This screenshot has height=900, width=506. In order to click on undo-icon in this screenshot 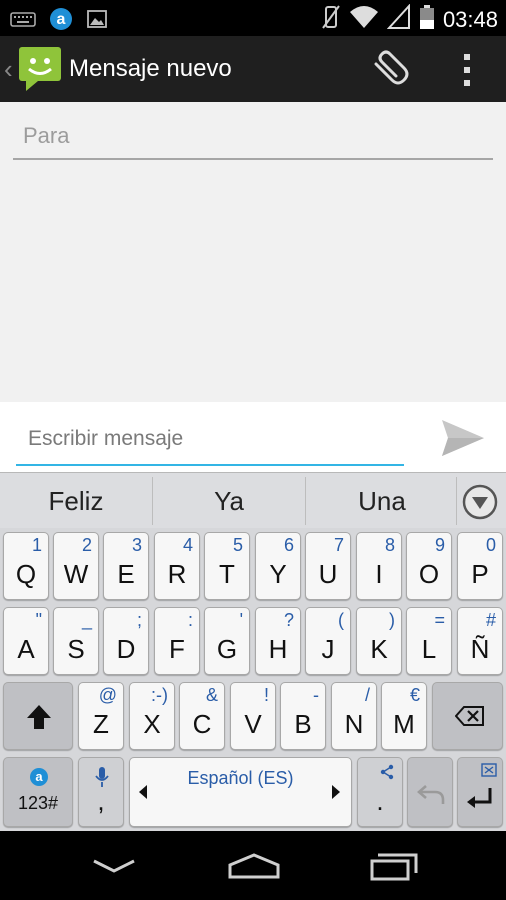, I will do `click(431, 796)`.